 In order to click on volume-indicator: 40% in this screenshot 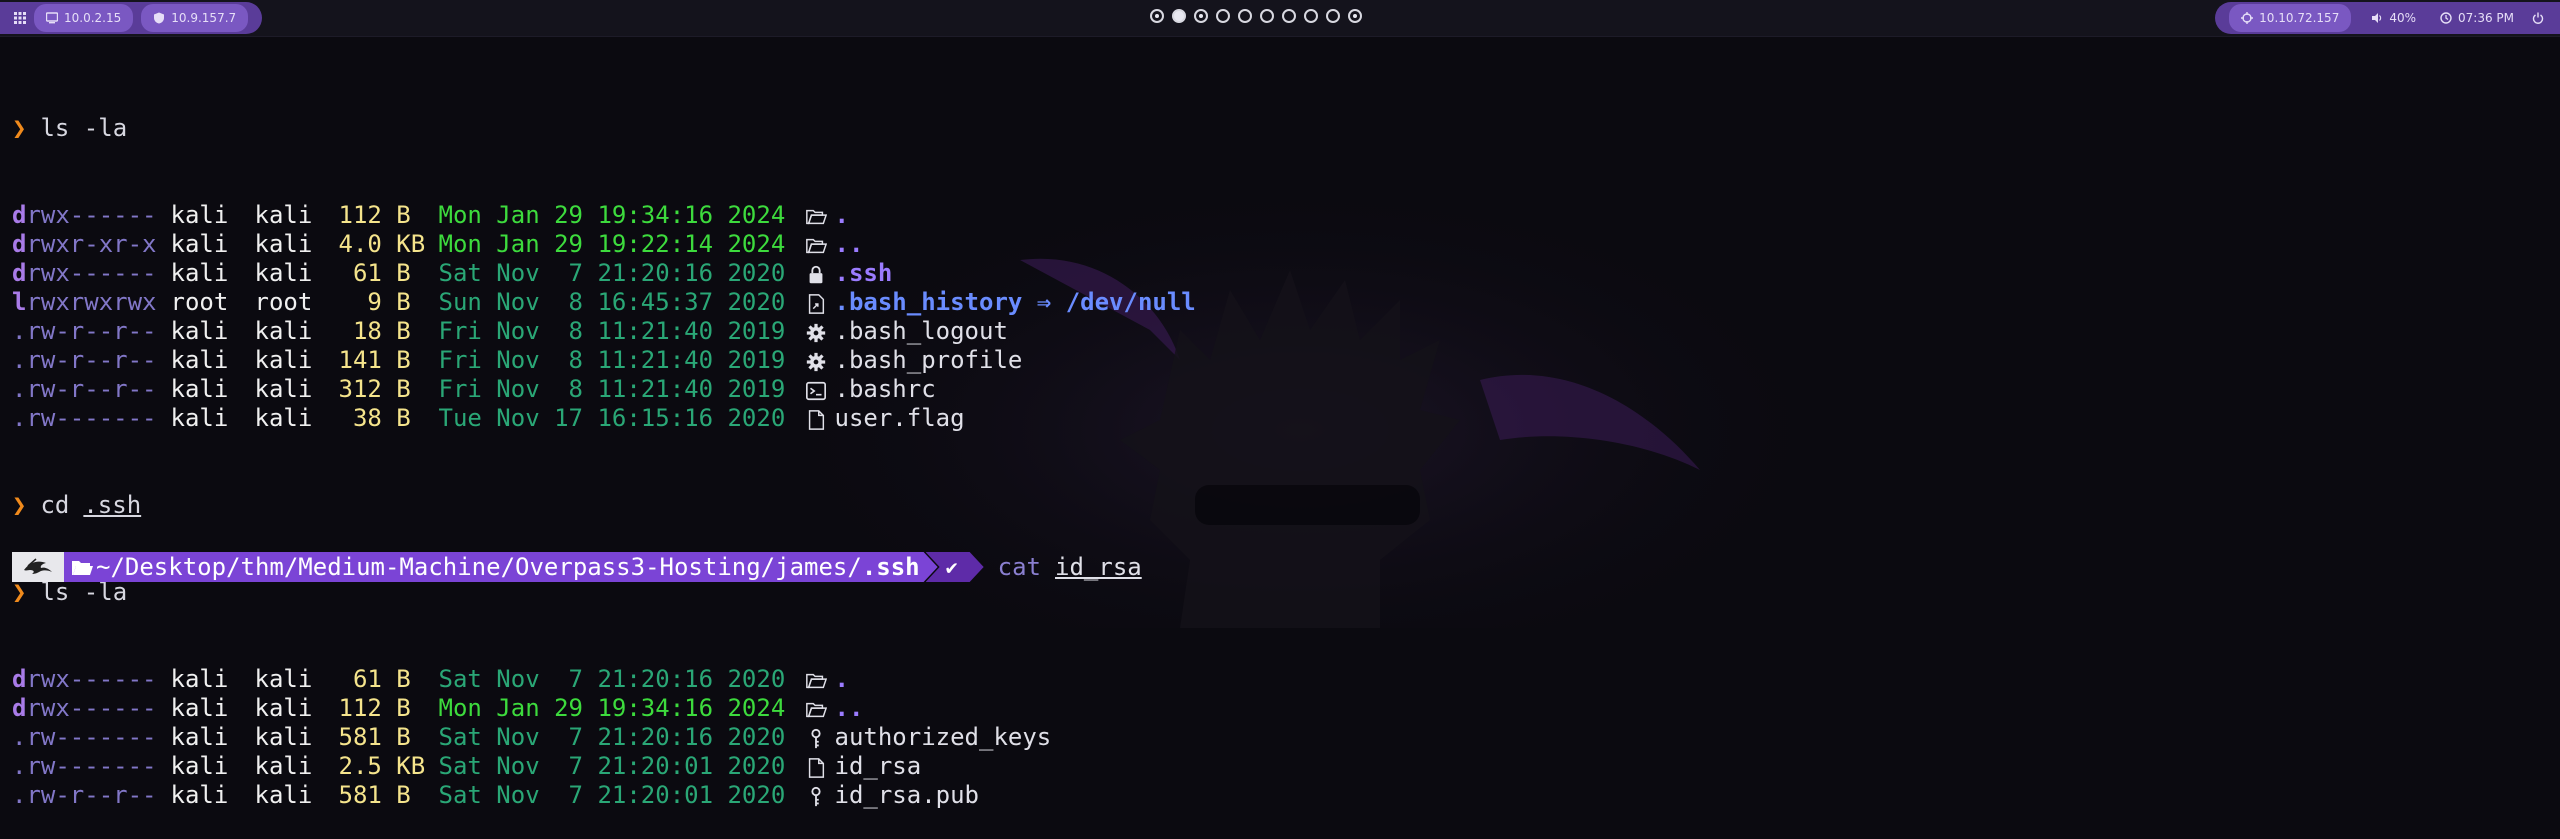, I will do `click(2393, 18)`.